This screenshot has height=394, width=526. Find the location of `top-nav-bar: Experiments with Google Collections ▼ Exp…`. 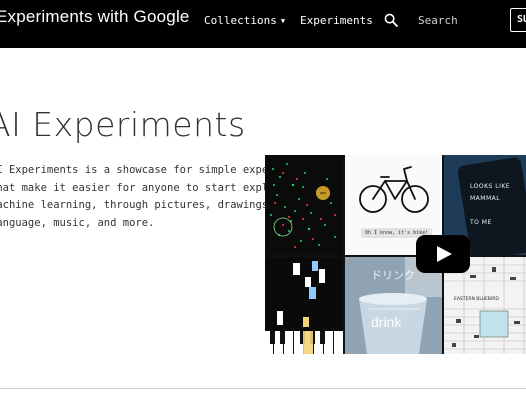

top-nav-bar: Experiments with Google Collections ▼ Exp… is located at coordinates (263, 24).